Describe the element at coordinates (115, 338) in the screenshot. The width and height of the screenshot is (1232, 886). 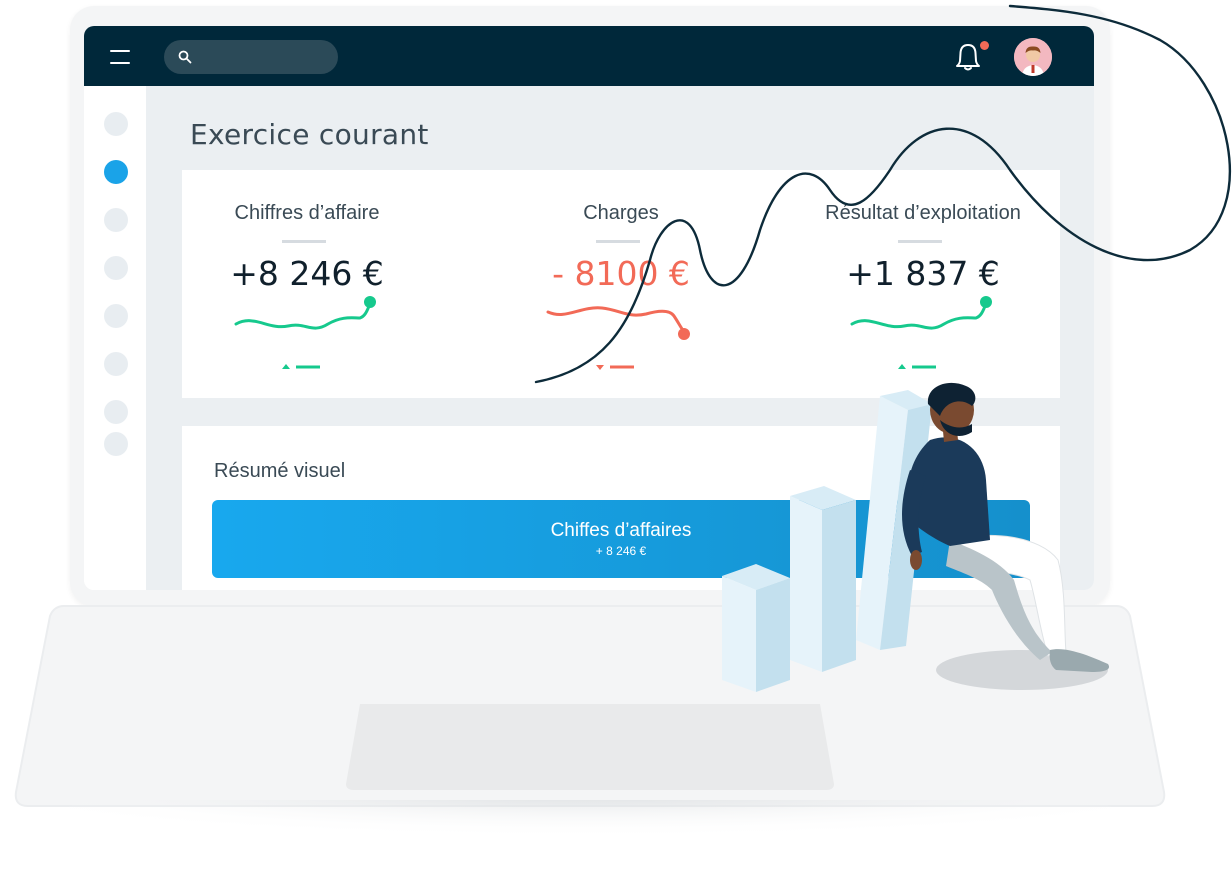
I see `sidebar` at that location.